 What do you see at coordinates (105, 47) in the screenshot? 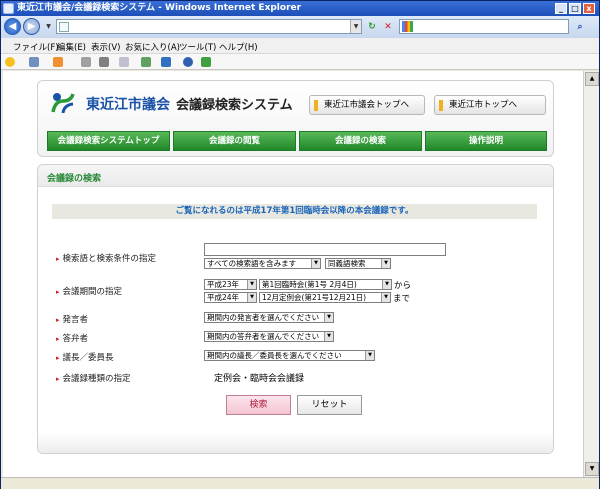
I see `menu-view: 表示(V)` at bounding box center [105, 47].